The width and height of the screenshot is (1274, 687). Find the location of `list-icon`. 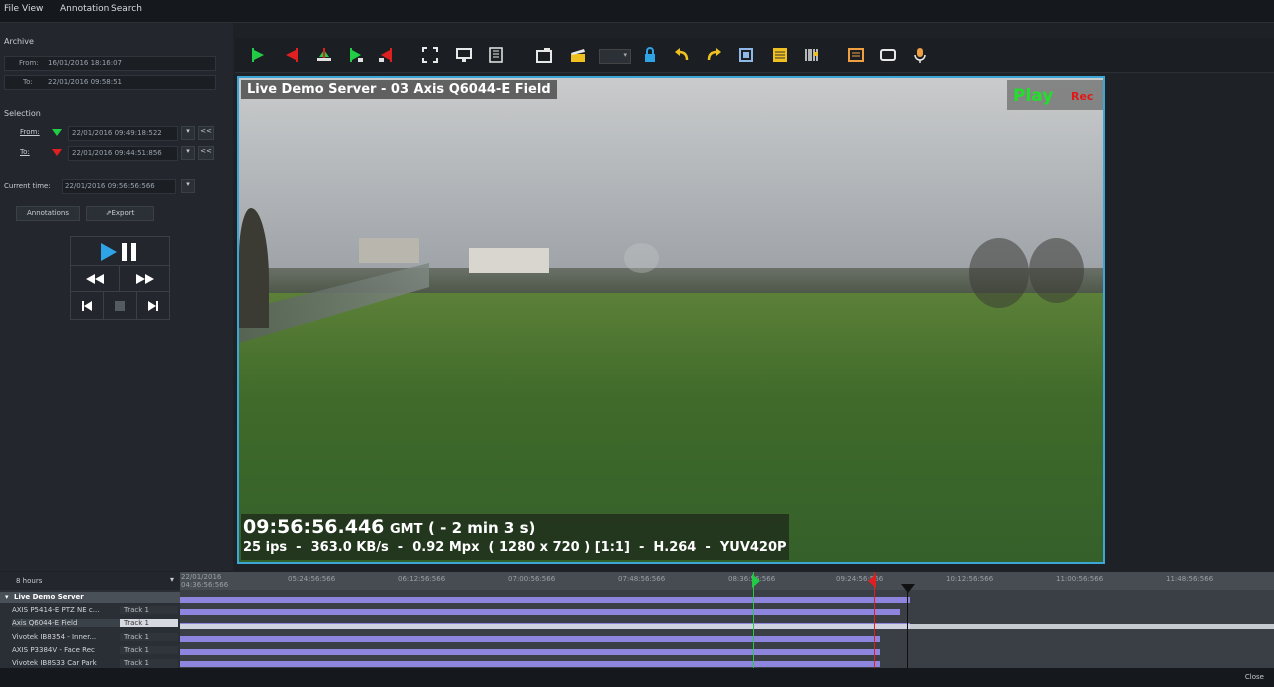

list-icon is located at coordinates (780, 55).